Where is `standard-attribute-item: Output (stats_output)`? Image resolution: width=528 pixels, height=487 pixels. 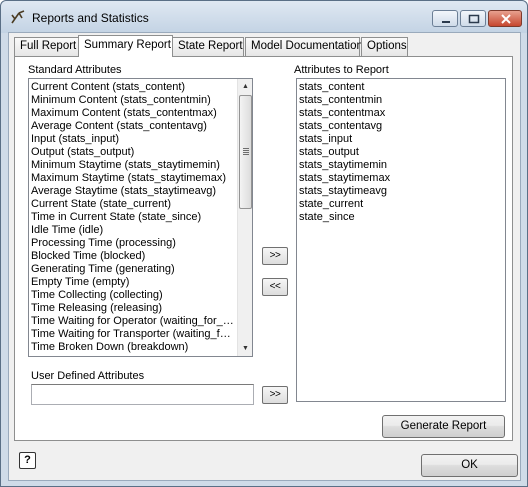
standard-attribute-item: Output (stats_output) is located at coordinates (132, 152).